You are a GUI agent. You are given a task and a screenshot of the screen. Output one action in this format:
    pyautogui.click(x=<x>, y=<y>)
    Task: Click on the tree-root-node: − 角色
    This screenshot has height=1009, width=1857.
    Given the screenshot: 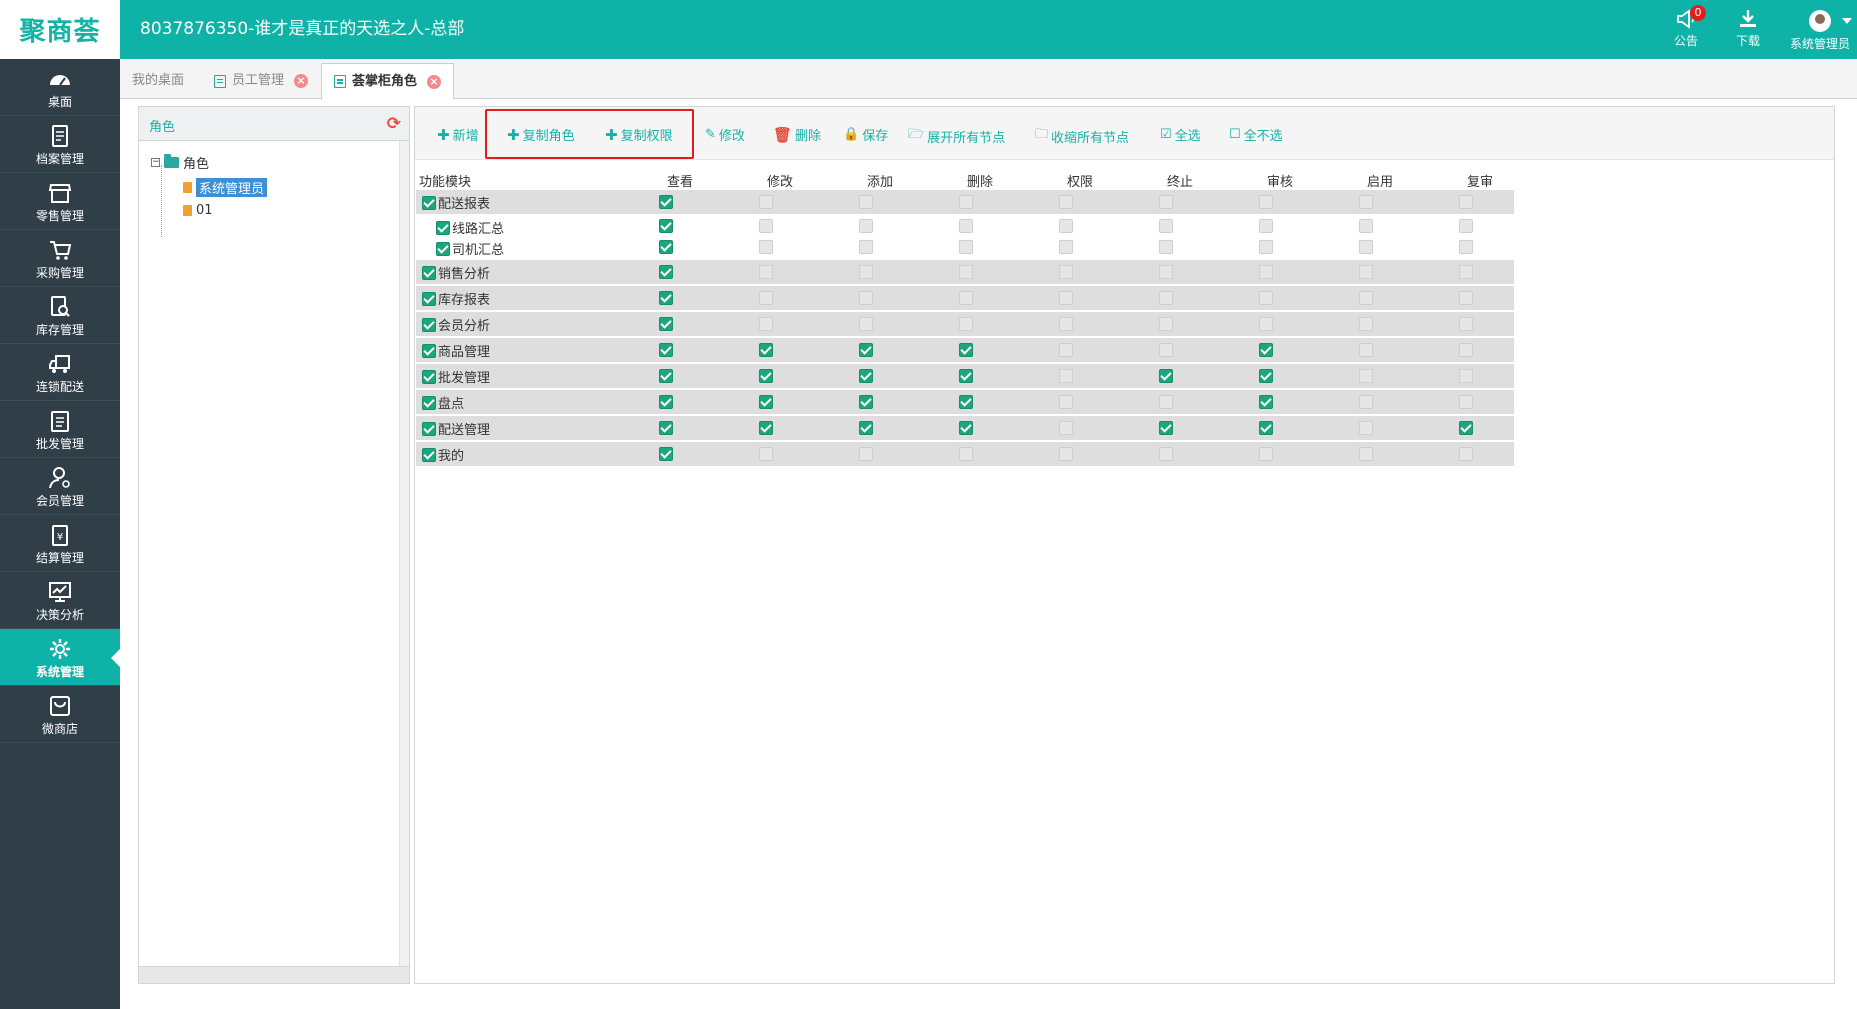 What is the action you would take?
    pyautogui.click(x=180, y=162)
    